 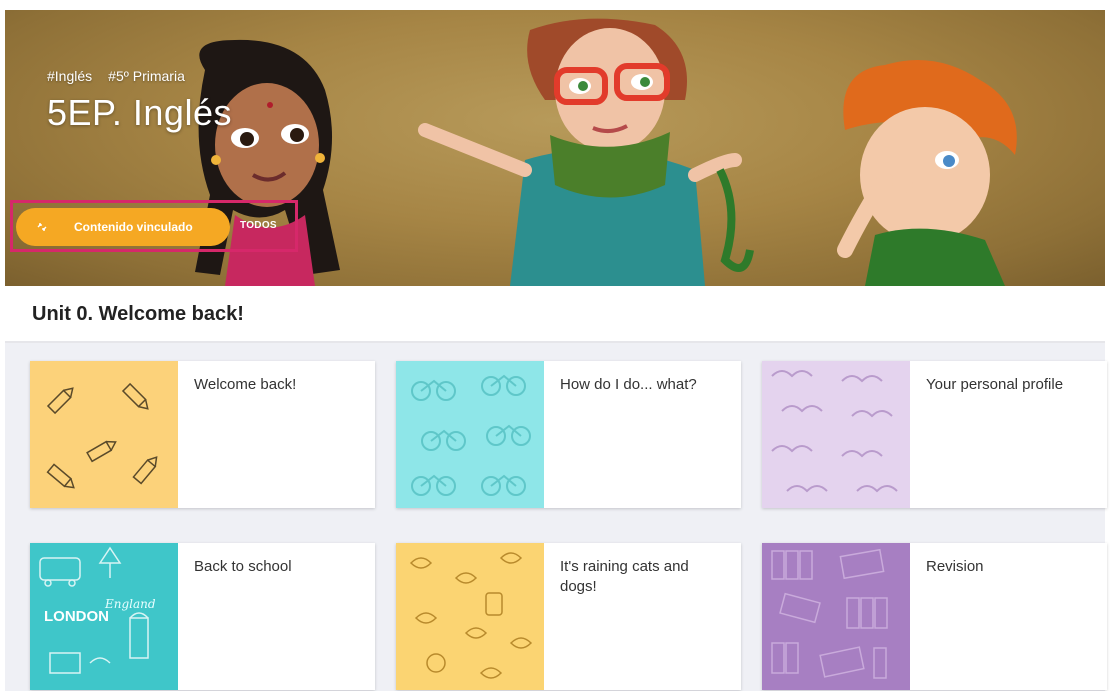 What do you see at coordinates (202, 616) in the screenshot?
I see `card-back-to-school: LONDON England Back to school` at bounding box center [202, 616].